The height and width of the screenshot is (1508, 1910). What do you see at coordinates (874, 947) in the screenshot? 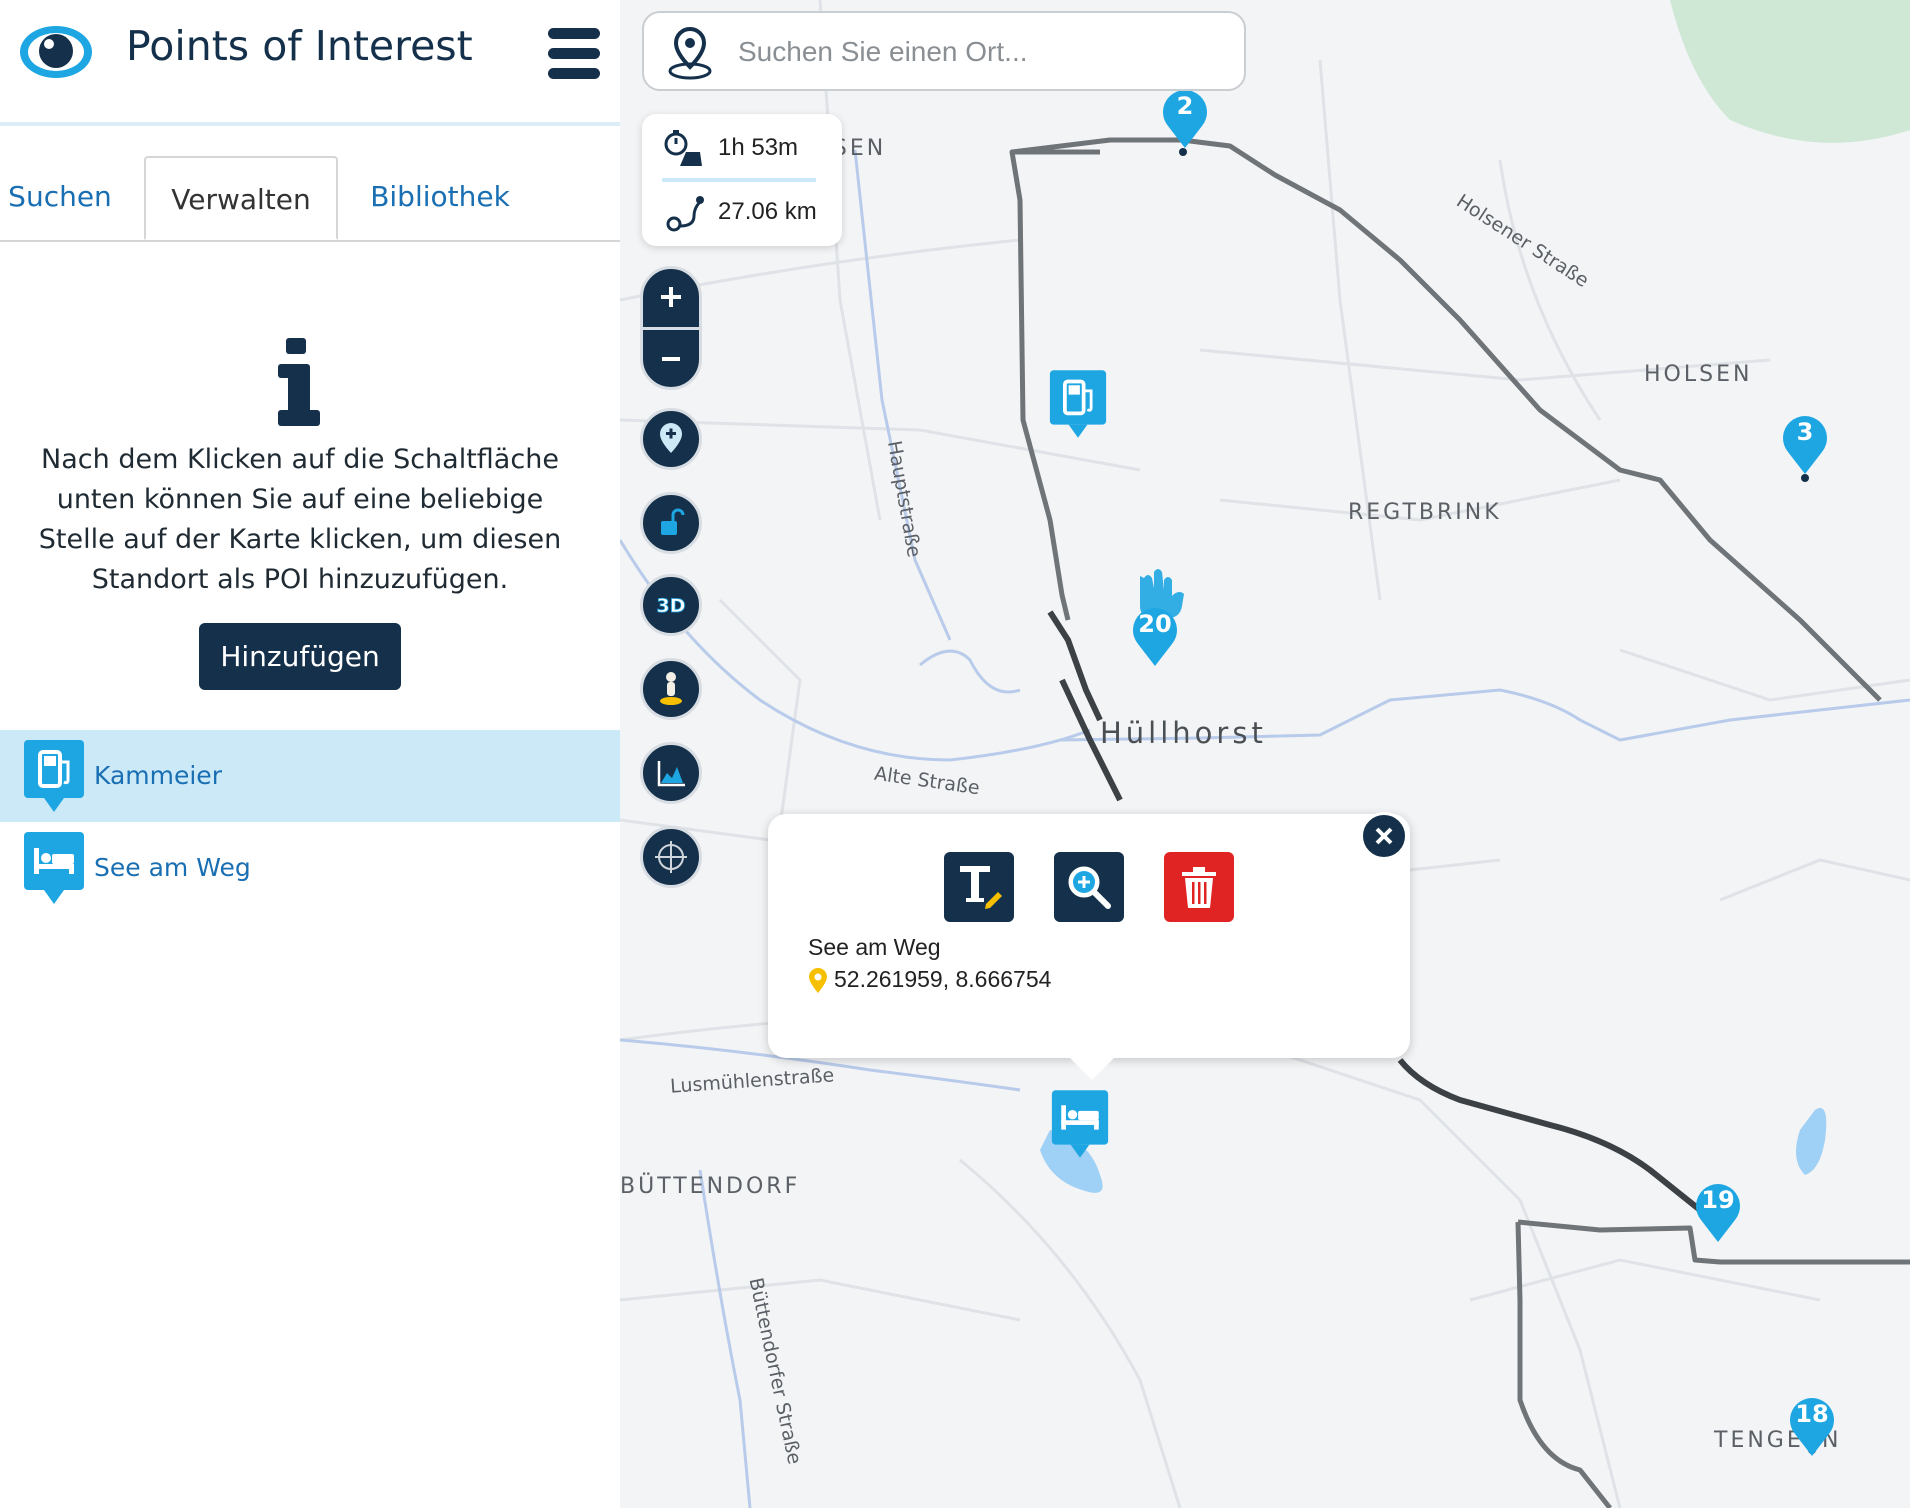
I see `popup-poi-name: See am Weg` at bounding box center [874, 947].